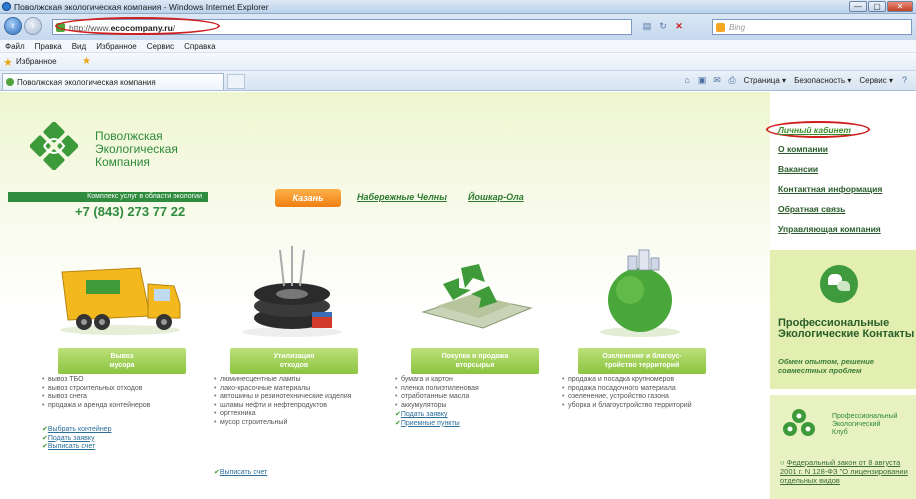 Image resolution: width=916 pixels, height=499 pixels. I want to click on list-item: лако-красочные материалы, so click(294, 389).